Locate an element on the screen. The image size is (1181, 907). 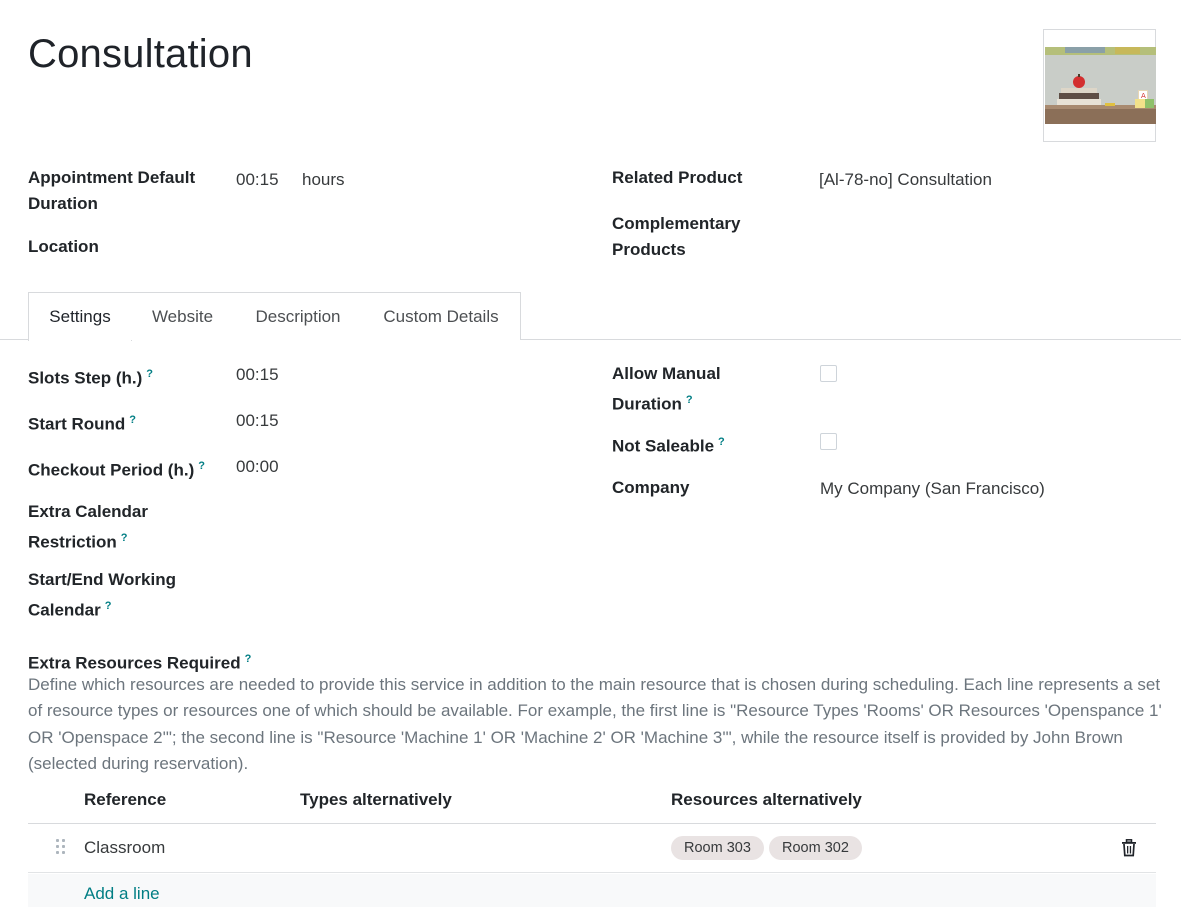
duration-input: 00:15 is located at coordinates (257, 180).